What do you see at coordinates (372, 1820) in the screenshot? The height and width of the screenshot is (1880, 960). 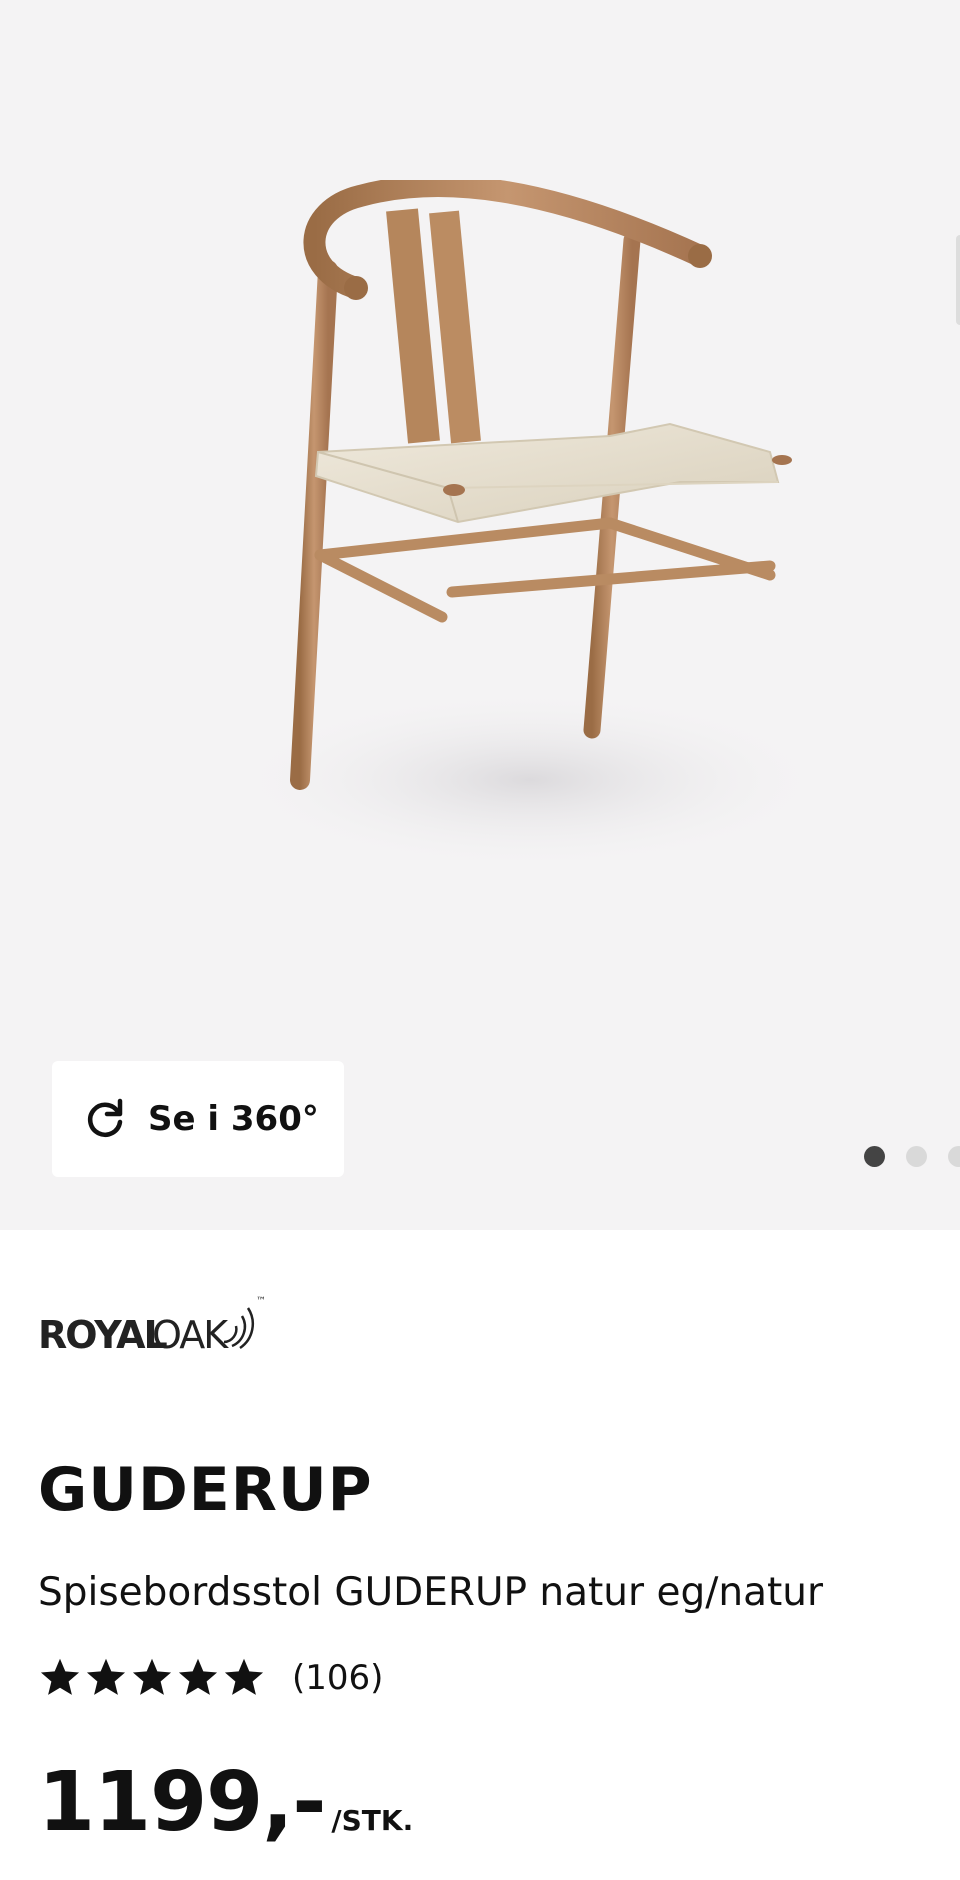 I see `price-unit: /STK.` at bounding box center [372, 1820].